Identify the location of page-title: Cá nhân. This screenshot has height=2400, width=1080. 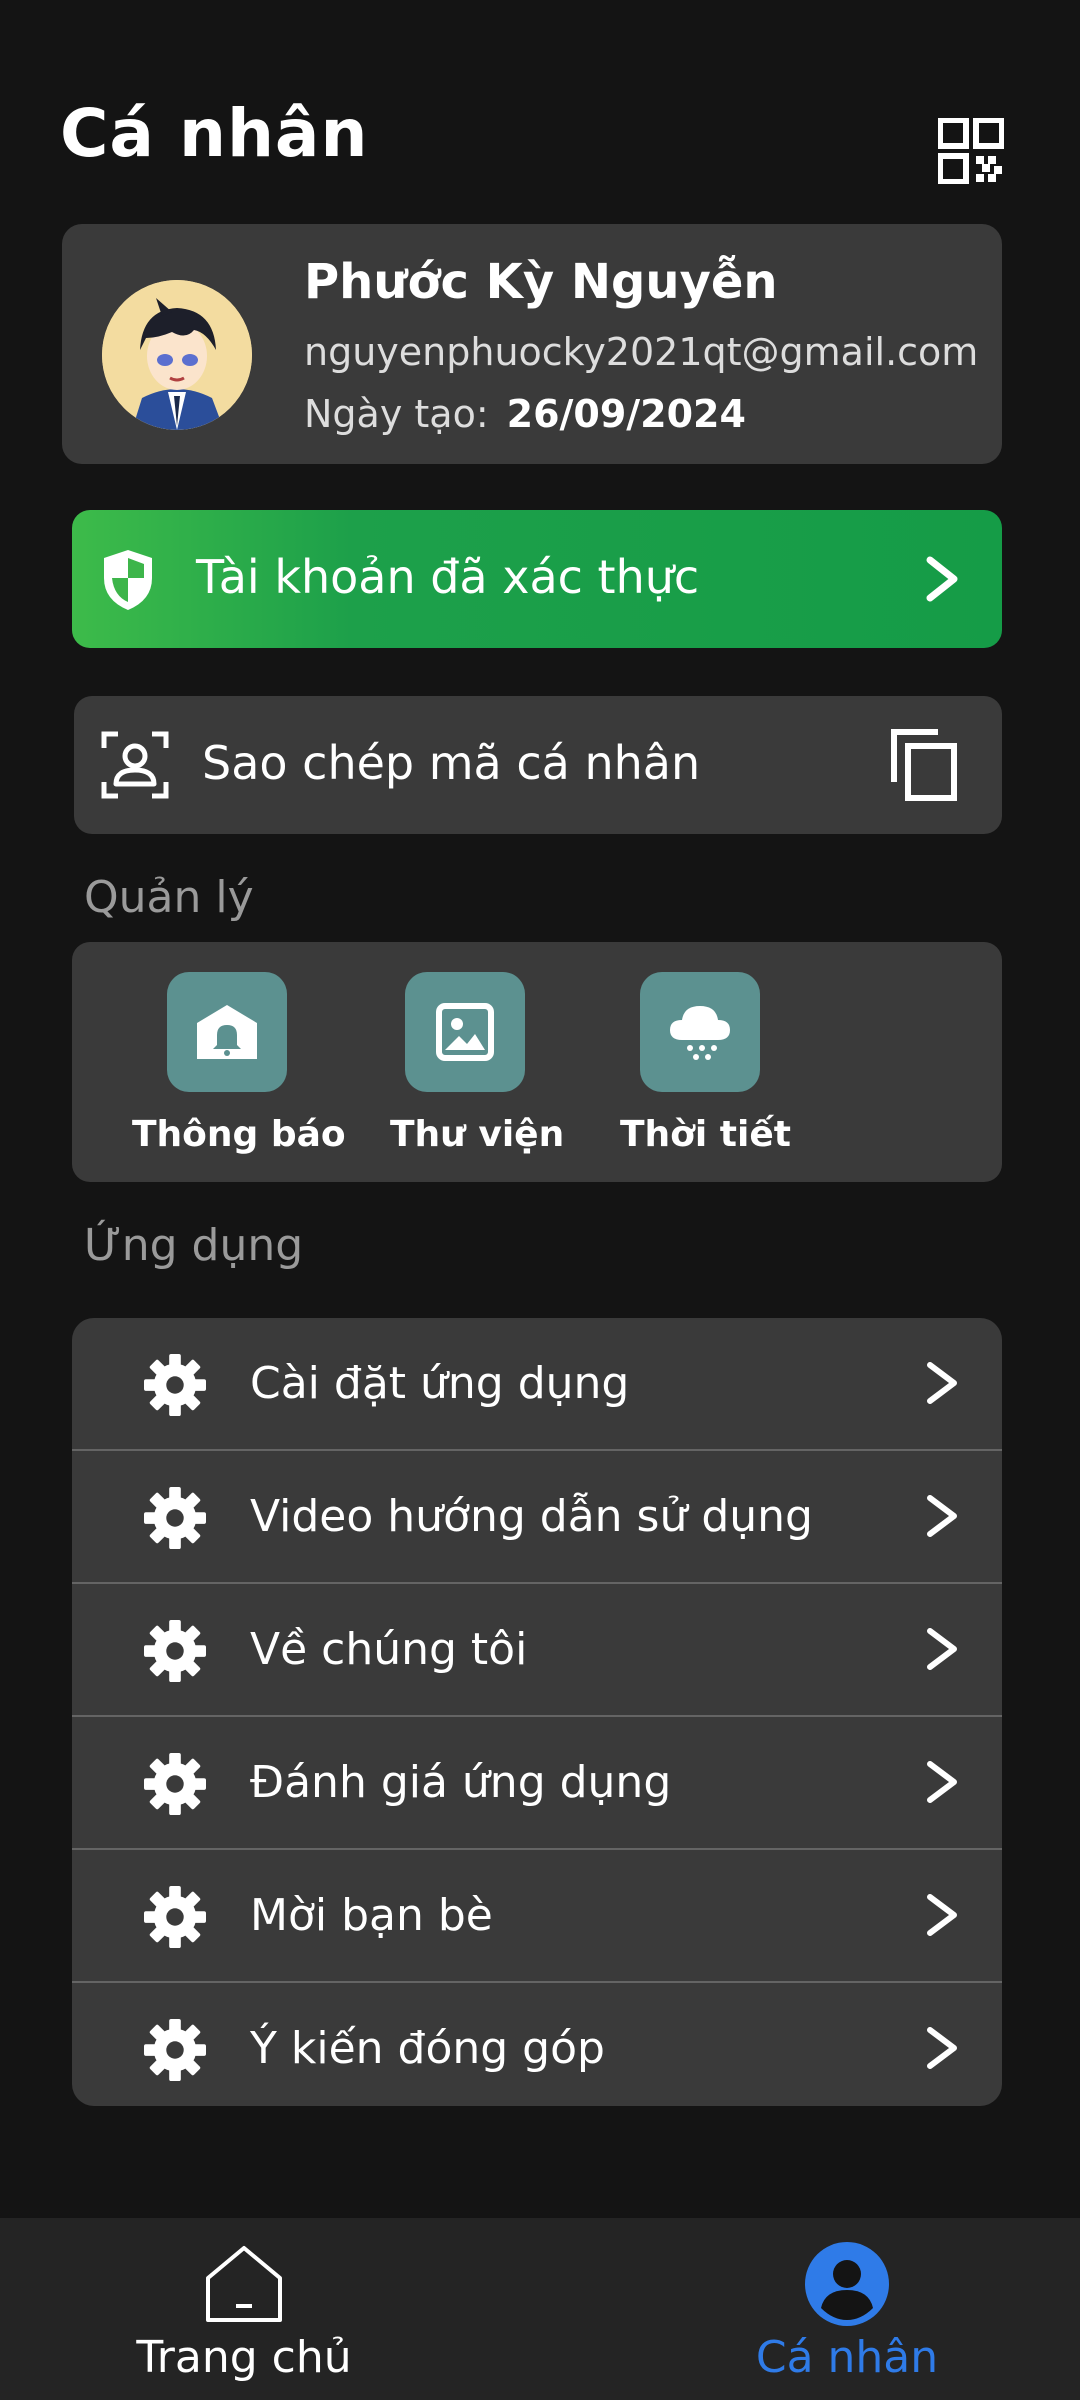
(214, 133).